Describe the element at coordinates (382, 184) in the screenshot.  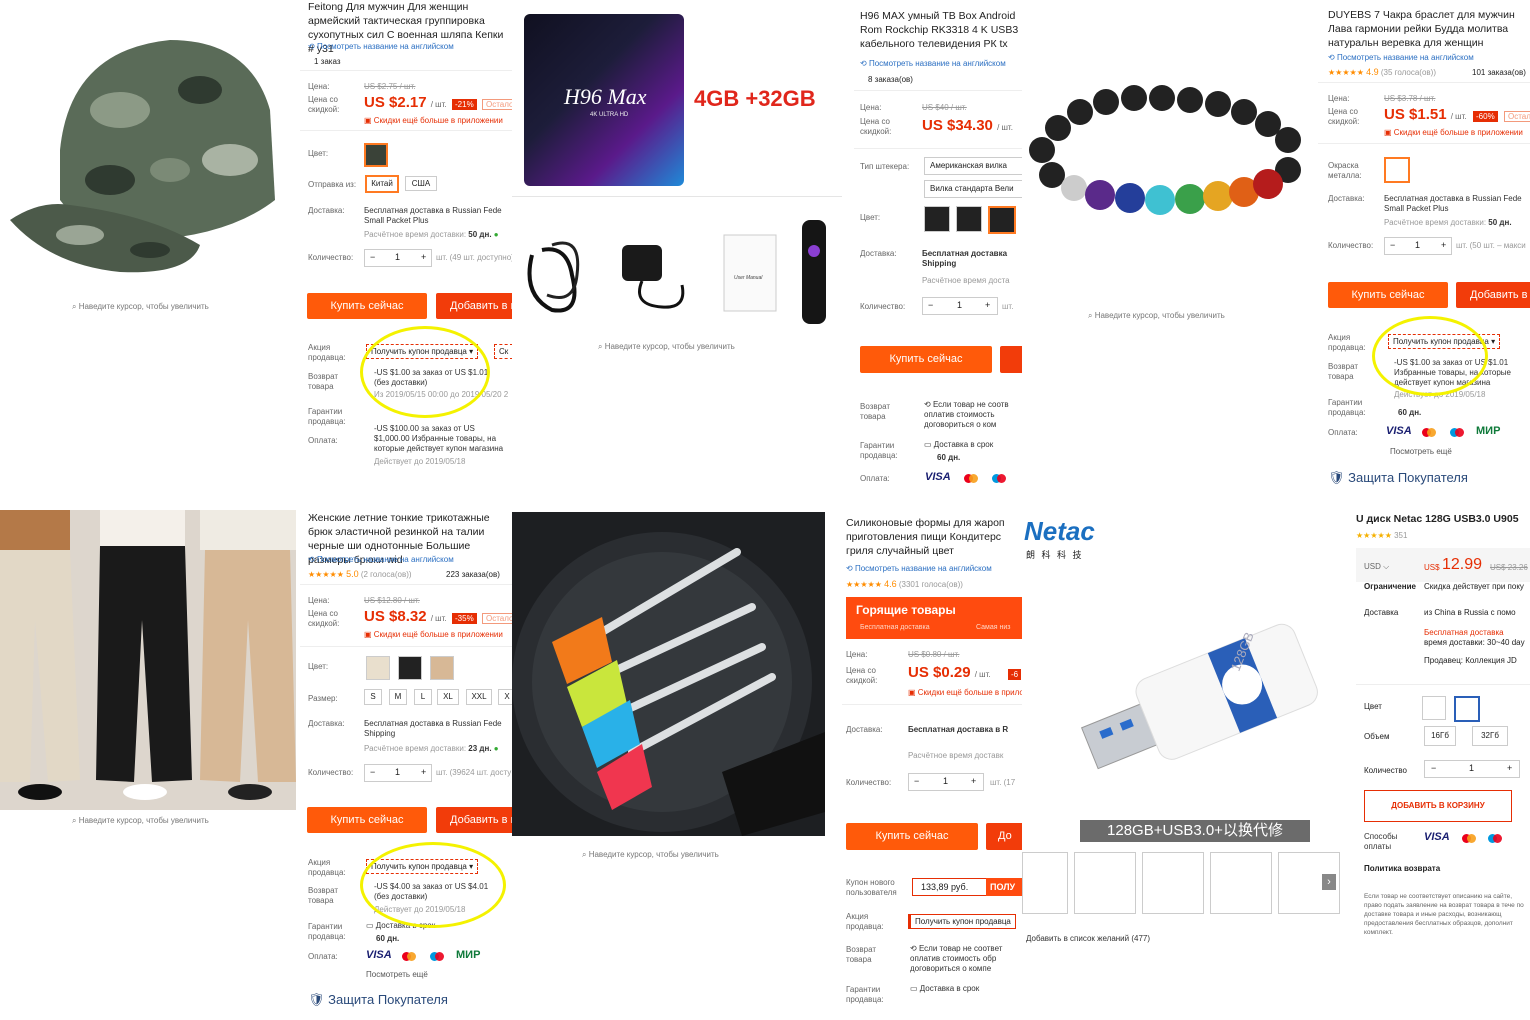
I see `ship-from-china: Китай` at that location.